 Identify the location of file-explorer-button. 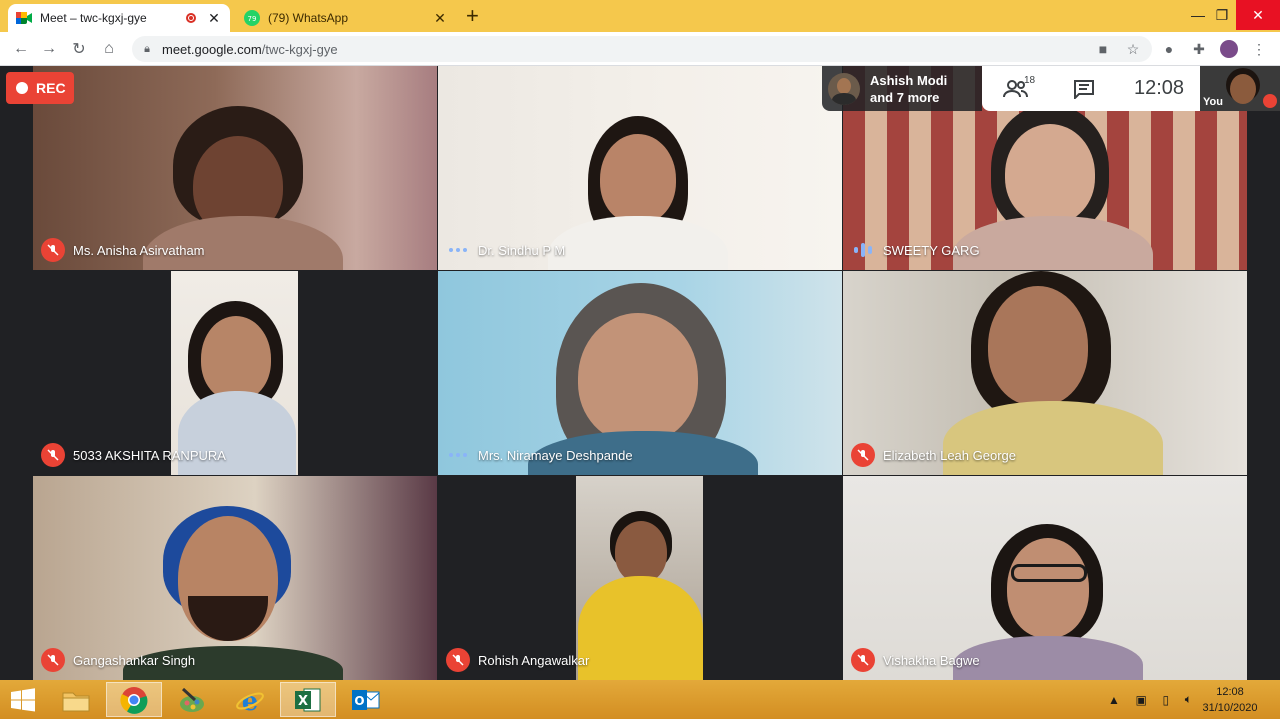
(76, 699).